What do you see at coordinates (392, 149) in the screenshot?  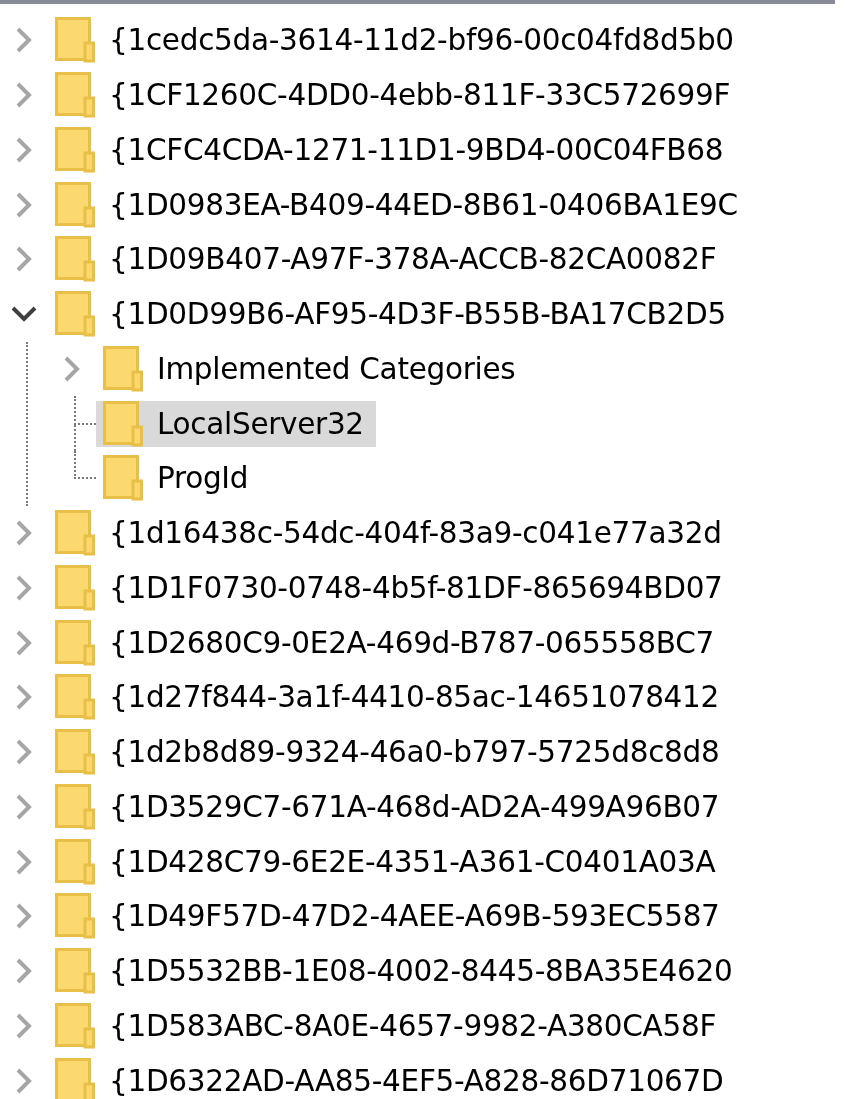 I see `tree-item: {1CFC4CDA-1271-11D1-9BD4-00C04FB68` at bounding box center [392, 149].